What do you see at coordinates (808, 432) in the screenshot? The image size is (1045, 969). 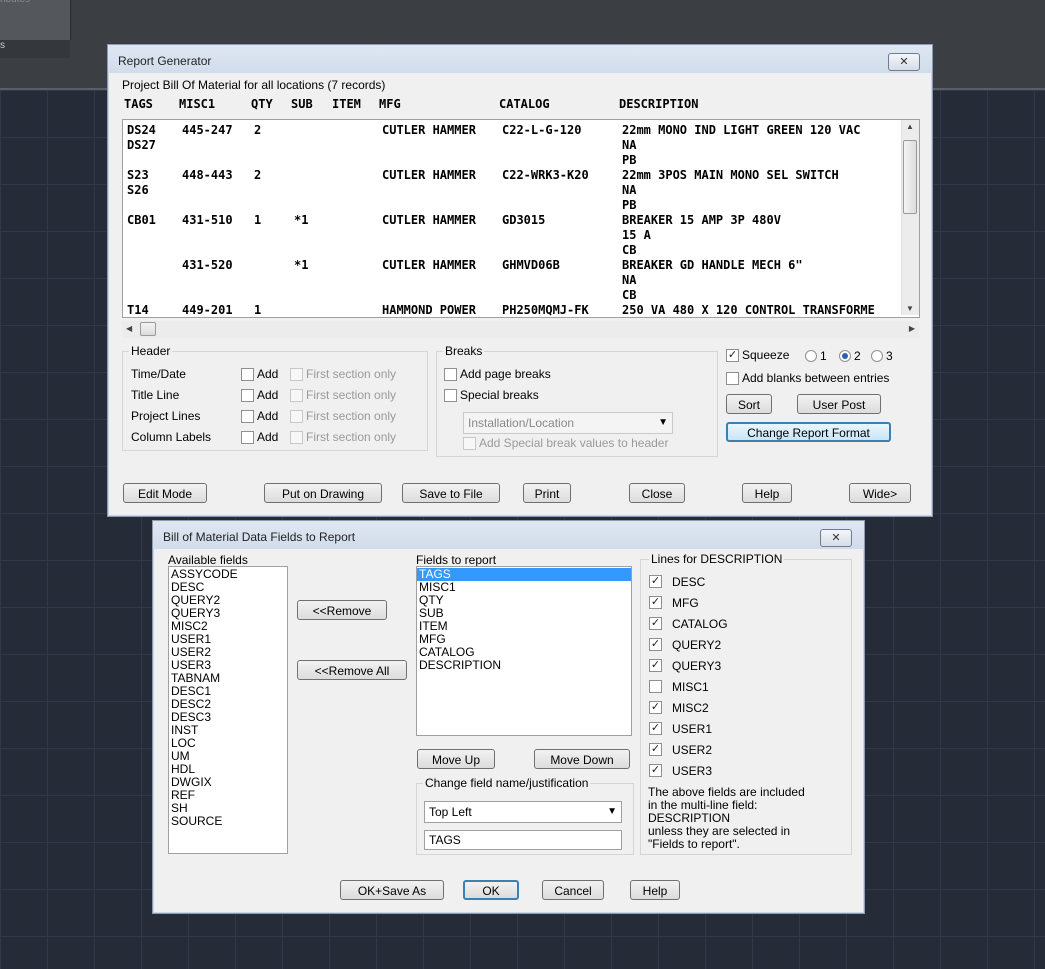 I see `change-report-format-button: Change Report Format` at bounding box center [808, 432].